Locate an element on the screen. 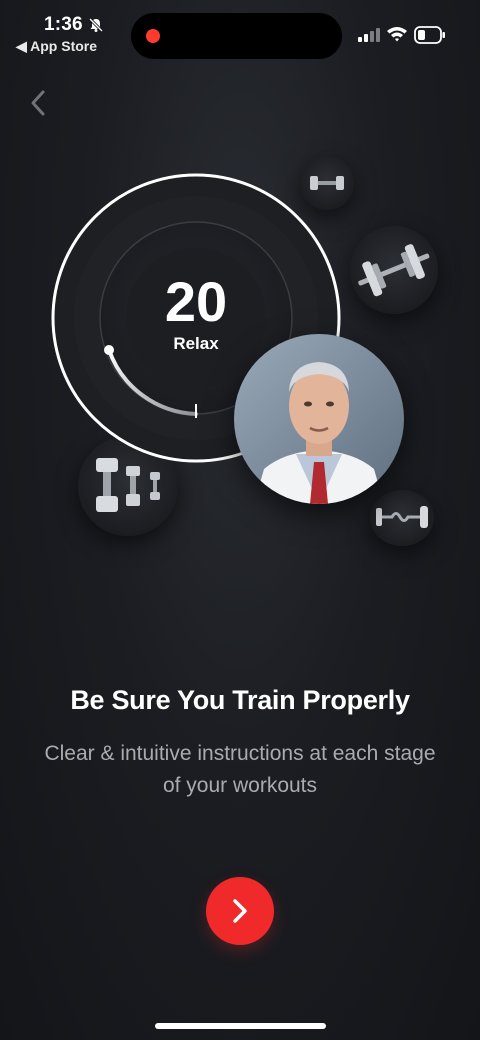 The height and width of the screenshot is (1040, 480). dynamic-island is located at coordinates (236, 36).